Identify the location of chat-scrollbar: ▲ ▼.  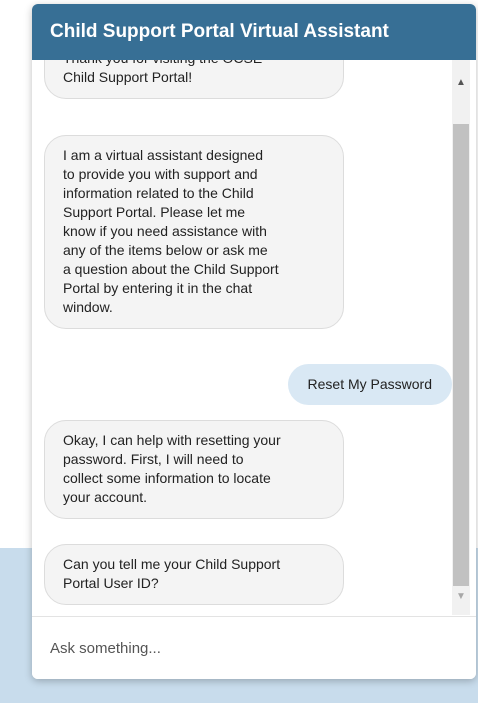
(461, 337).